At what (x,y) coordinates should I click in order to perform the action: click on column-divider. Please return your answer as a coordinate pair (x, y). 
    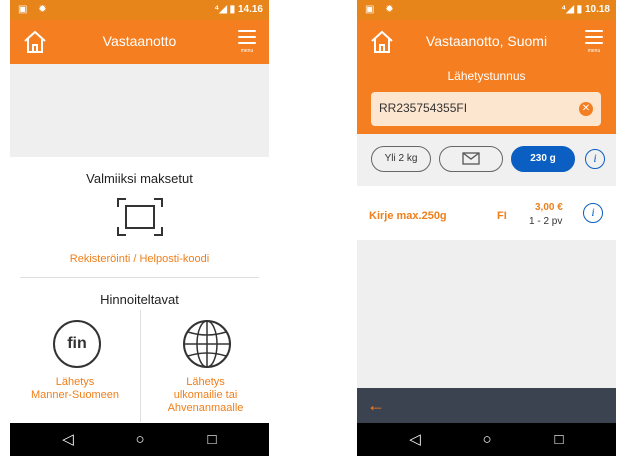
    Looking at the image, I should click on (140, 366).